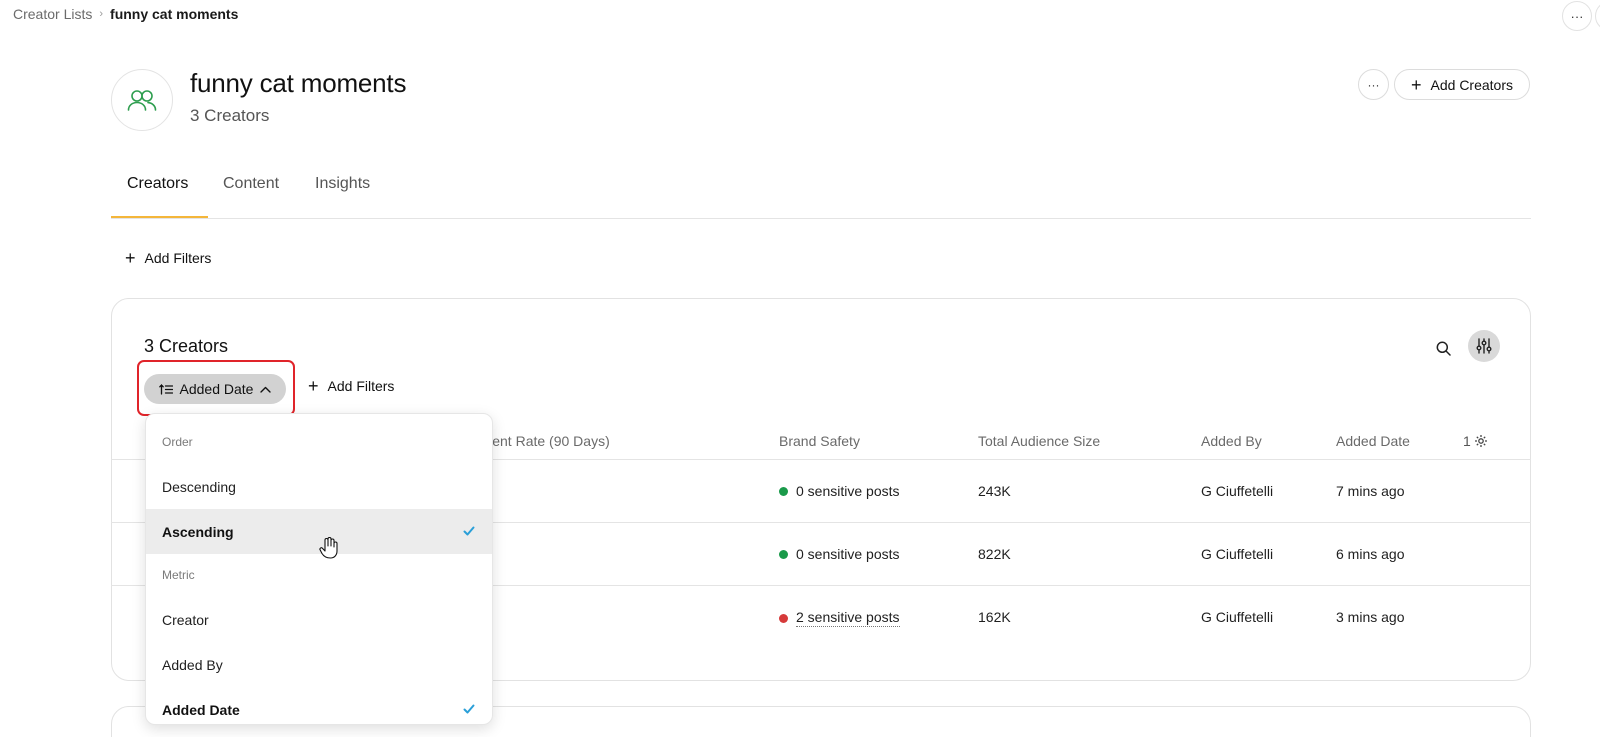 This screenshot has height=737, width=1600. I want to click on search-button, so click(1443, 348).